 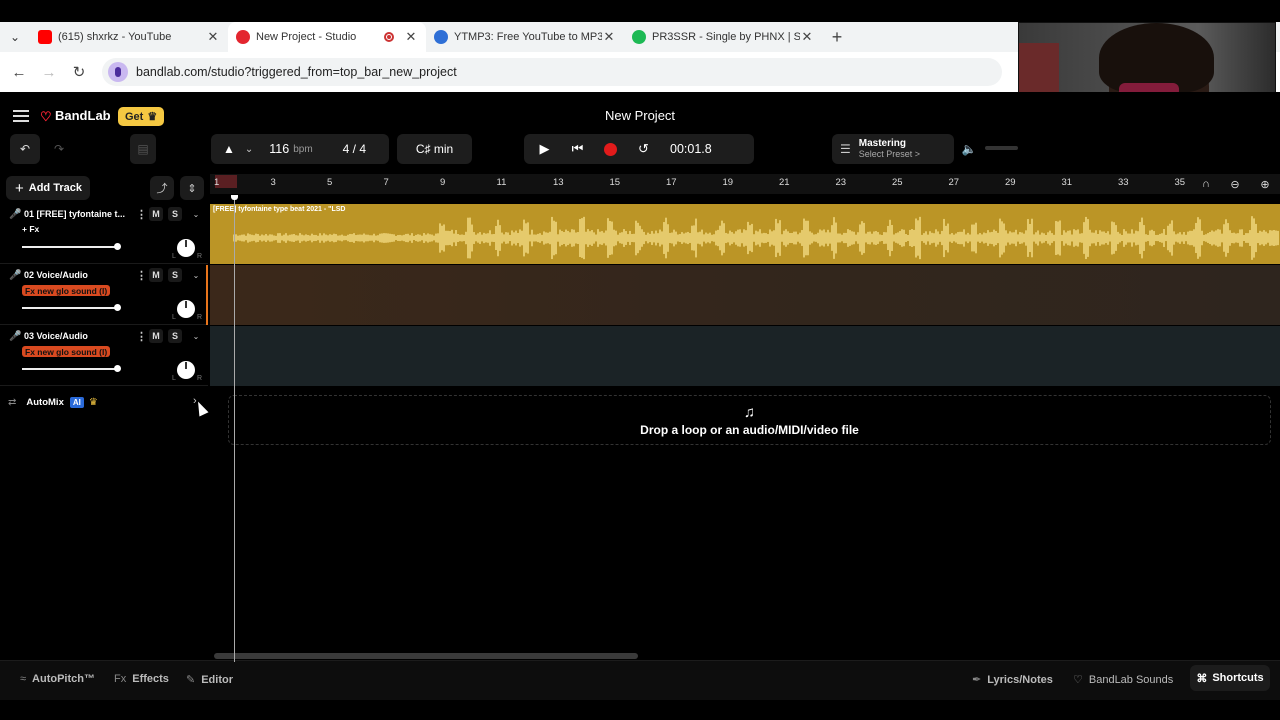 I want to click on volume-icon: 🔈, so click(x=969, y=149).